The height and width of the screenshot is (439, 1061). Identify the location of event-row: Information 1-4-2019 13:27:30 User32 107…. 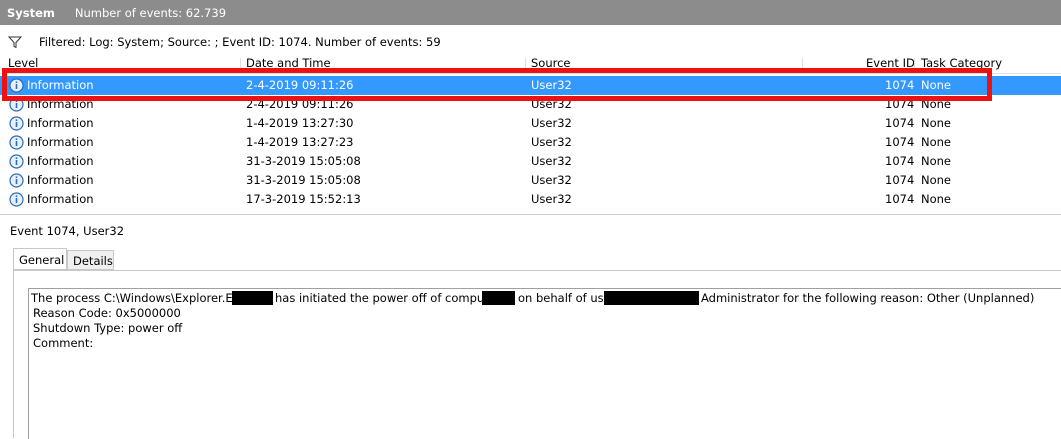
(530, 123).